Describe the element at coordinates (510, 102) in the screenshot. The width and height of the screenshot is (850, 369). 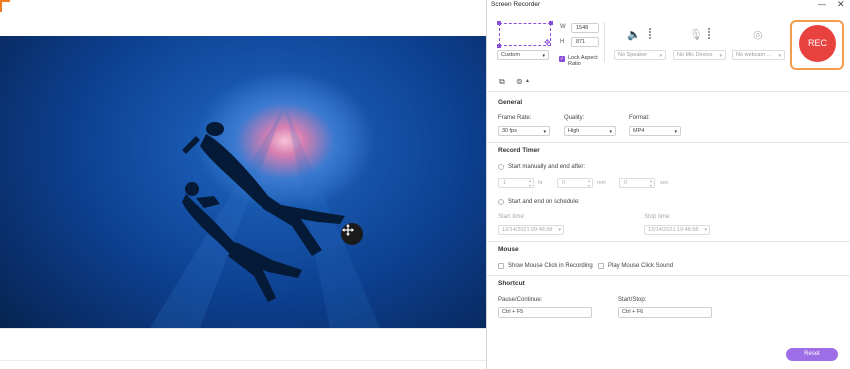
I see `general-section-title: General` at that location.